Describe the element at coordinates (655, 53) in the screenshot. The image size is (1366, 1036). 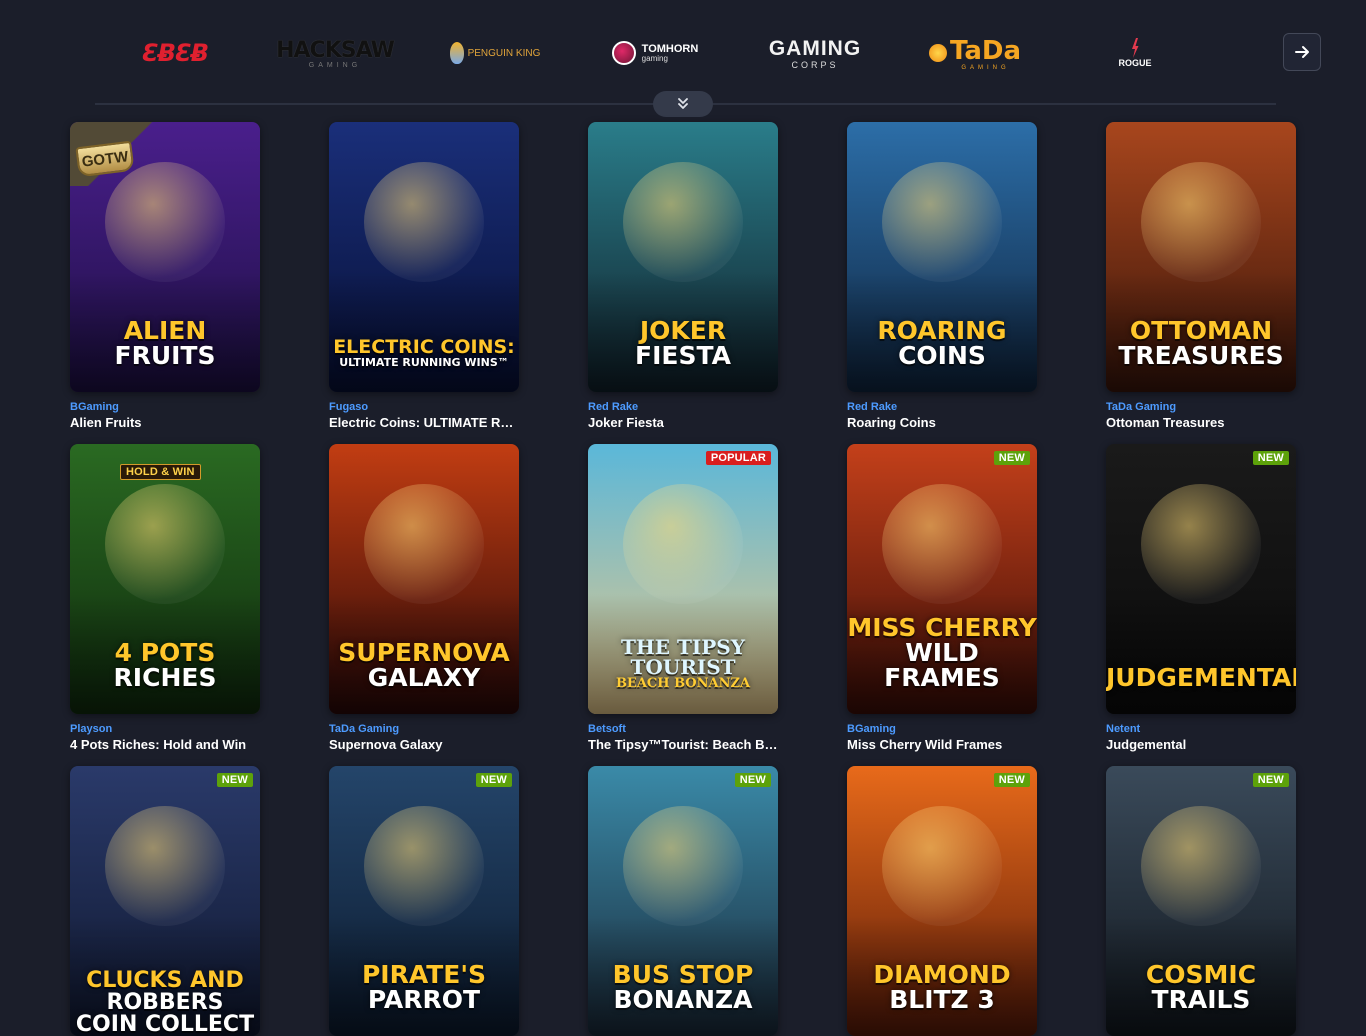
I see `provider-logo-tomhorn: TOMHORN gaming` at that location.